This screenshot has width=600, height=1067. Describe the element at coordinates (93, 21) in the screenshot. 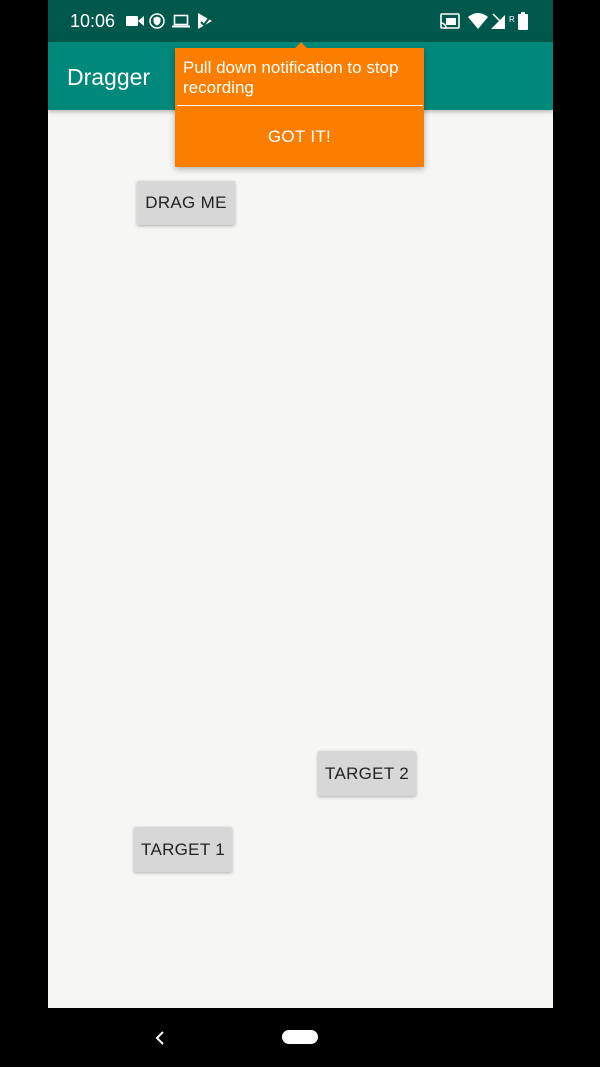

I see `status-time: 10:06` at that location.